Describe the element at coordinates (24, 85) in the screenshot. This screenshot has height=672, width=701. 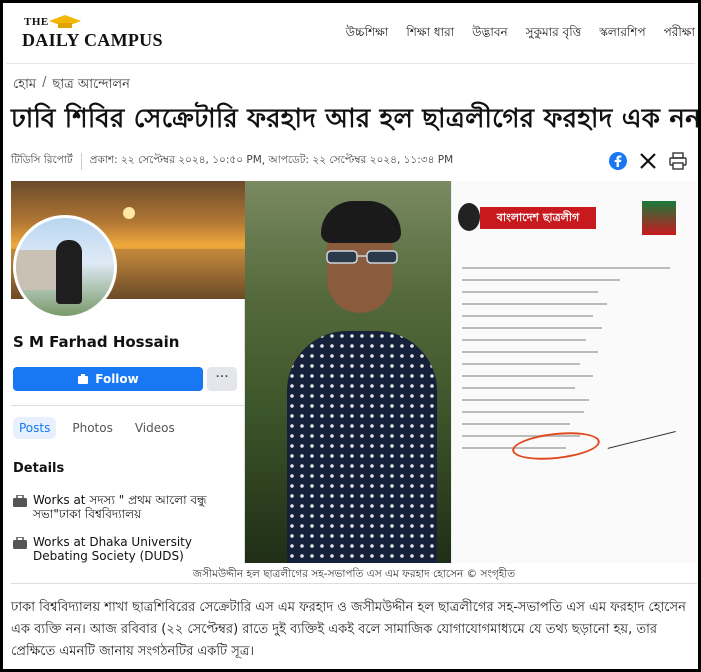
I see `breadcrumb-home: হোম` at that location.